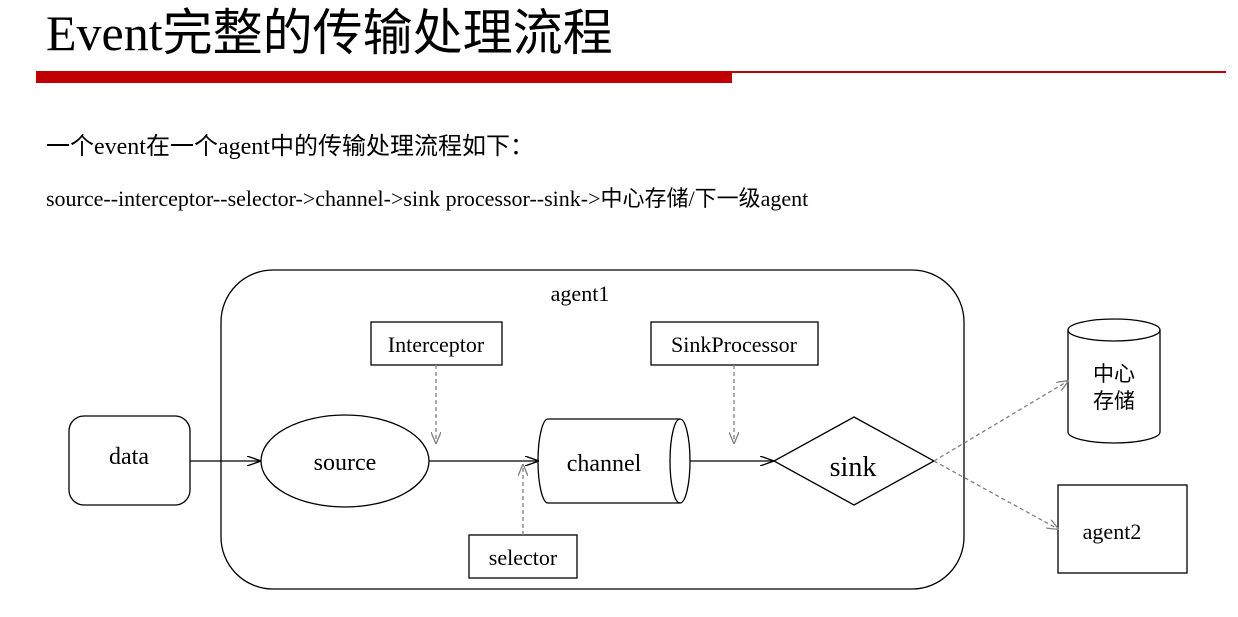  I want to click on arrow-sink-to-agent2-dashed, so click(995, 494).